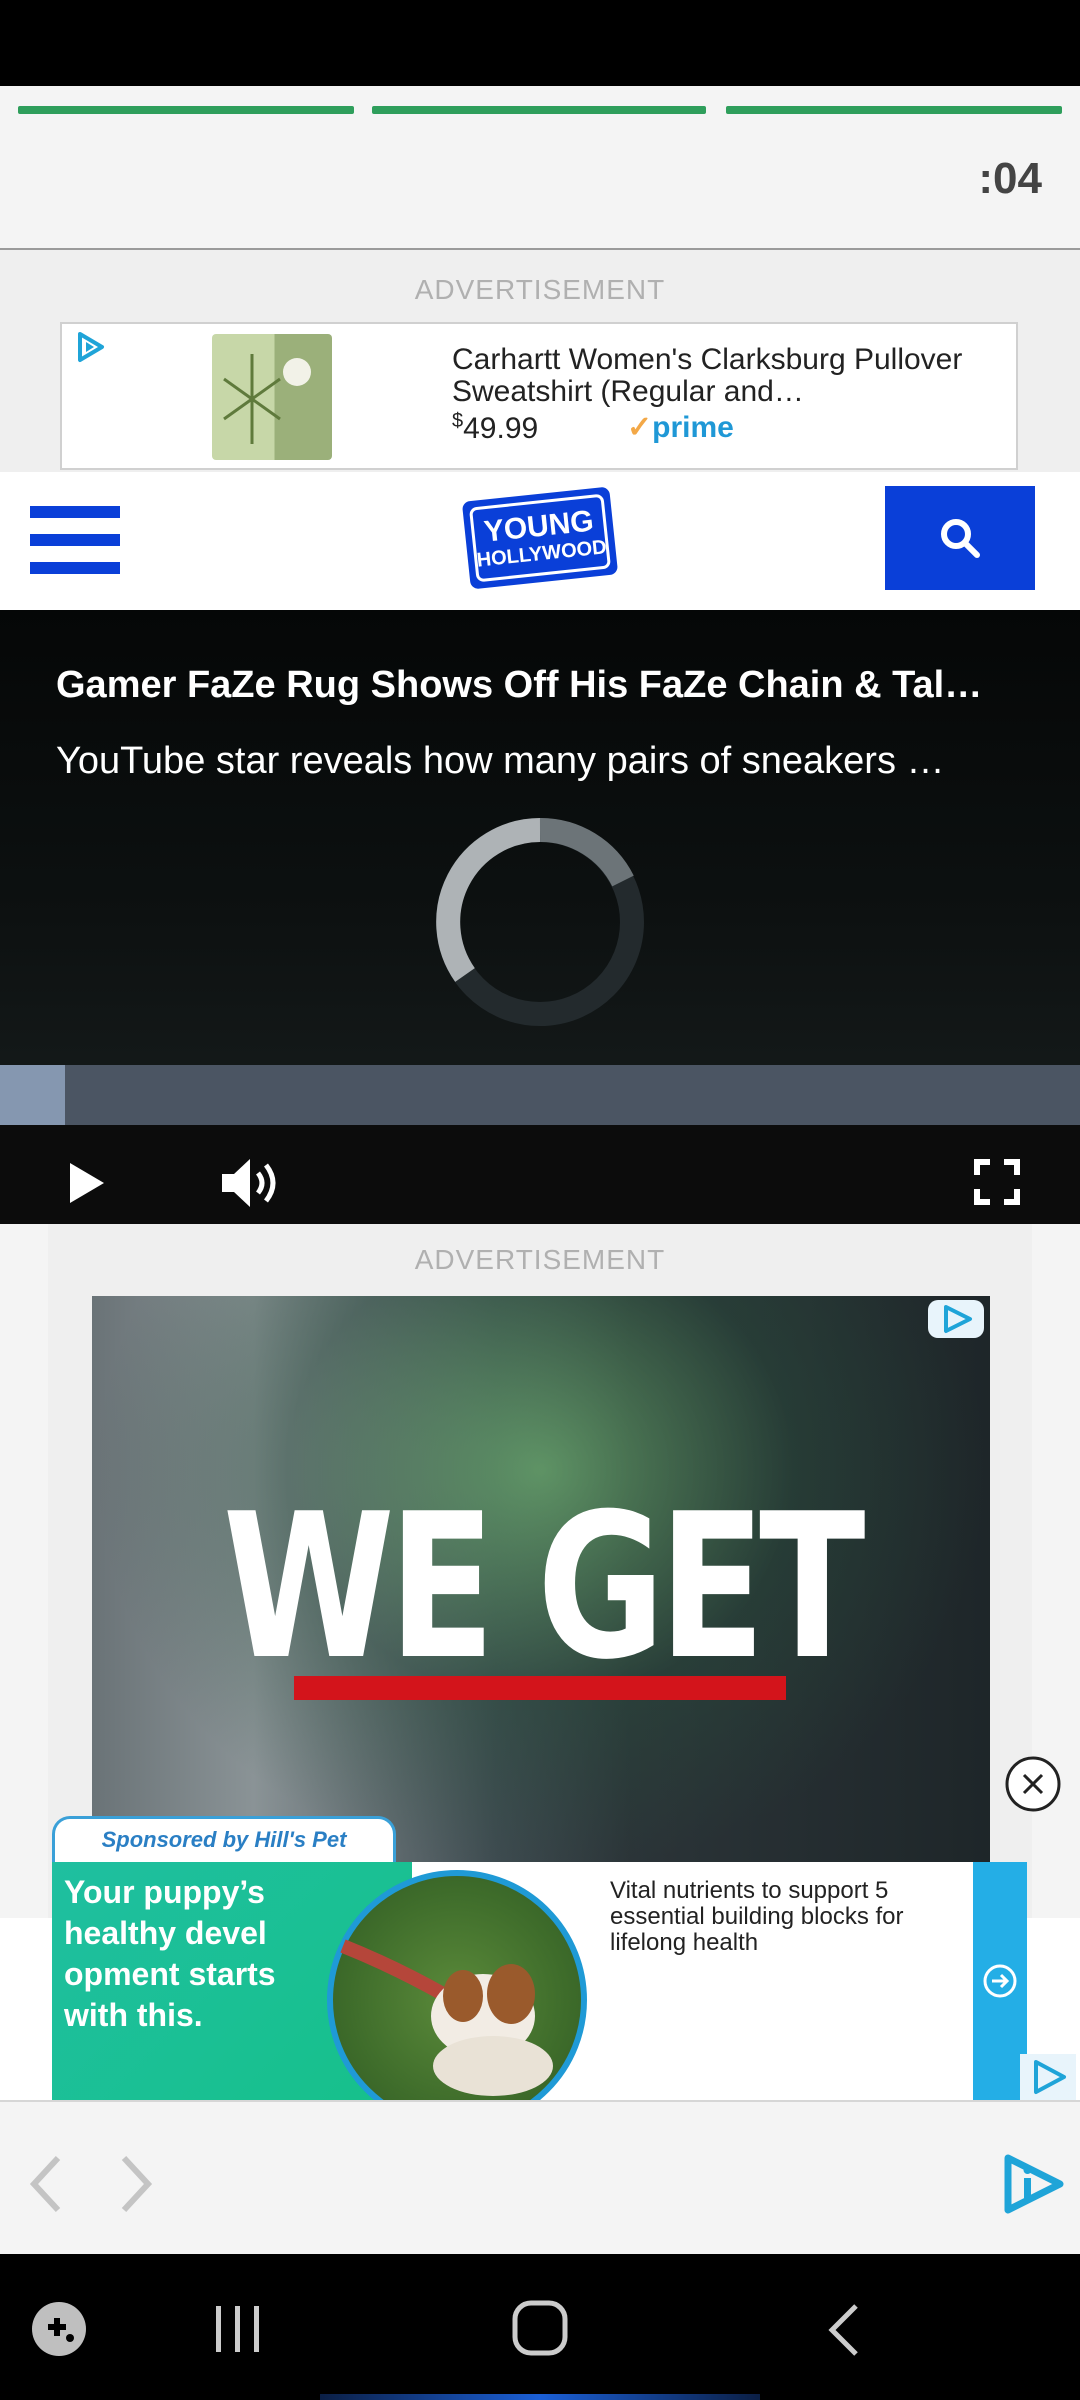 This screenshot has width=1080, height=2400. What do you see at coordinates (540, 1174) in the screenshot?
I see `video-controls` at bounding box center [540, 1174].